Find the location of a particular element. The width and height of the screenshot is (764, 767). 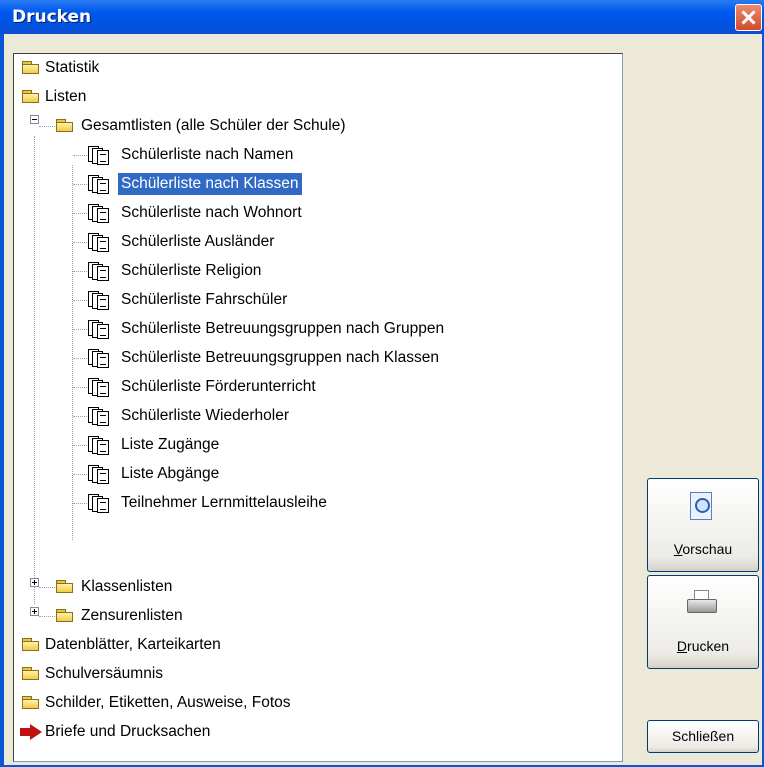

tree-item-report: Schülerliste nach Klassen is located at coordinates (195, 184).